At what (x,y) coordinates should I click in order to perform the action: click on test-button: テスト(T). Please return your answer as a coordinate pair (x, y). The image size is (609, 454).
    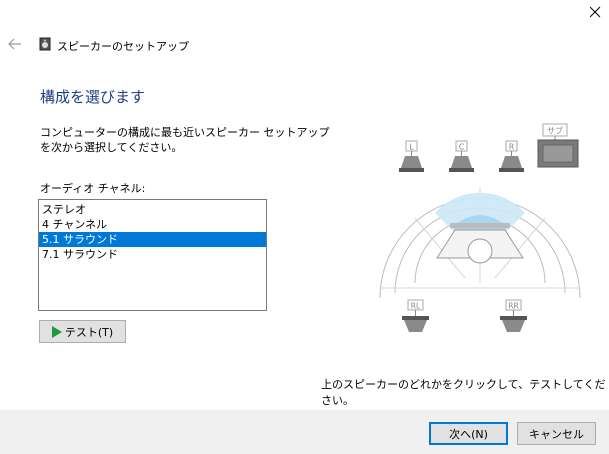
    Looking at the image, I should click on (82, 331).